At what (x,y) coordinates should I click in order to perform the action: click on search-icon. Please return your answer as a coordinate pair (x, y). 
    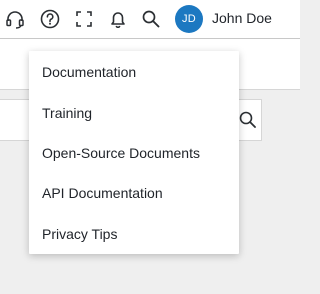
    Looking at the image, I should click on (151, 19).